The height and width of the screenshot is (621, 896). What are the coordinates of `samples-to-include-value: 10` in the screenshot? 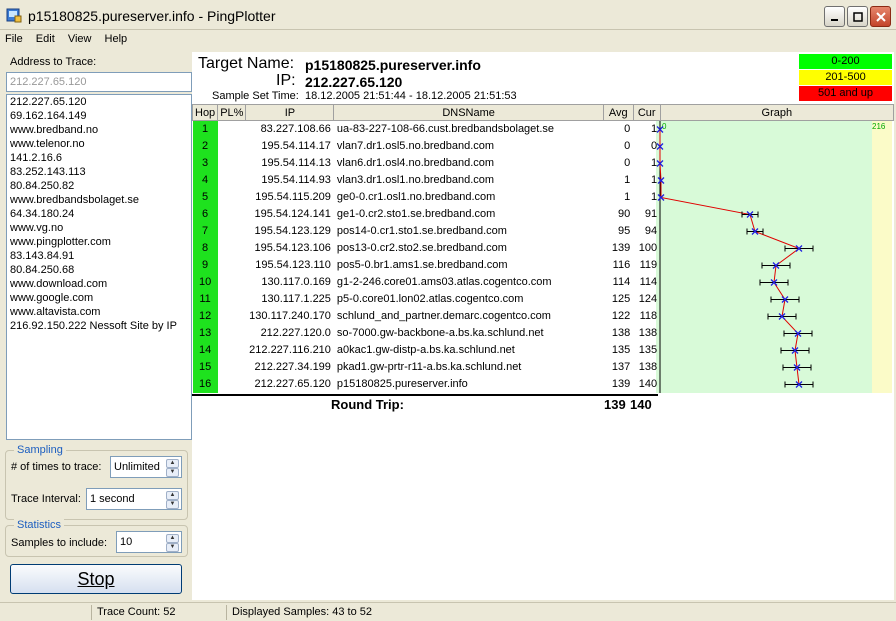 It's located at (126, 542).